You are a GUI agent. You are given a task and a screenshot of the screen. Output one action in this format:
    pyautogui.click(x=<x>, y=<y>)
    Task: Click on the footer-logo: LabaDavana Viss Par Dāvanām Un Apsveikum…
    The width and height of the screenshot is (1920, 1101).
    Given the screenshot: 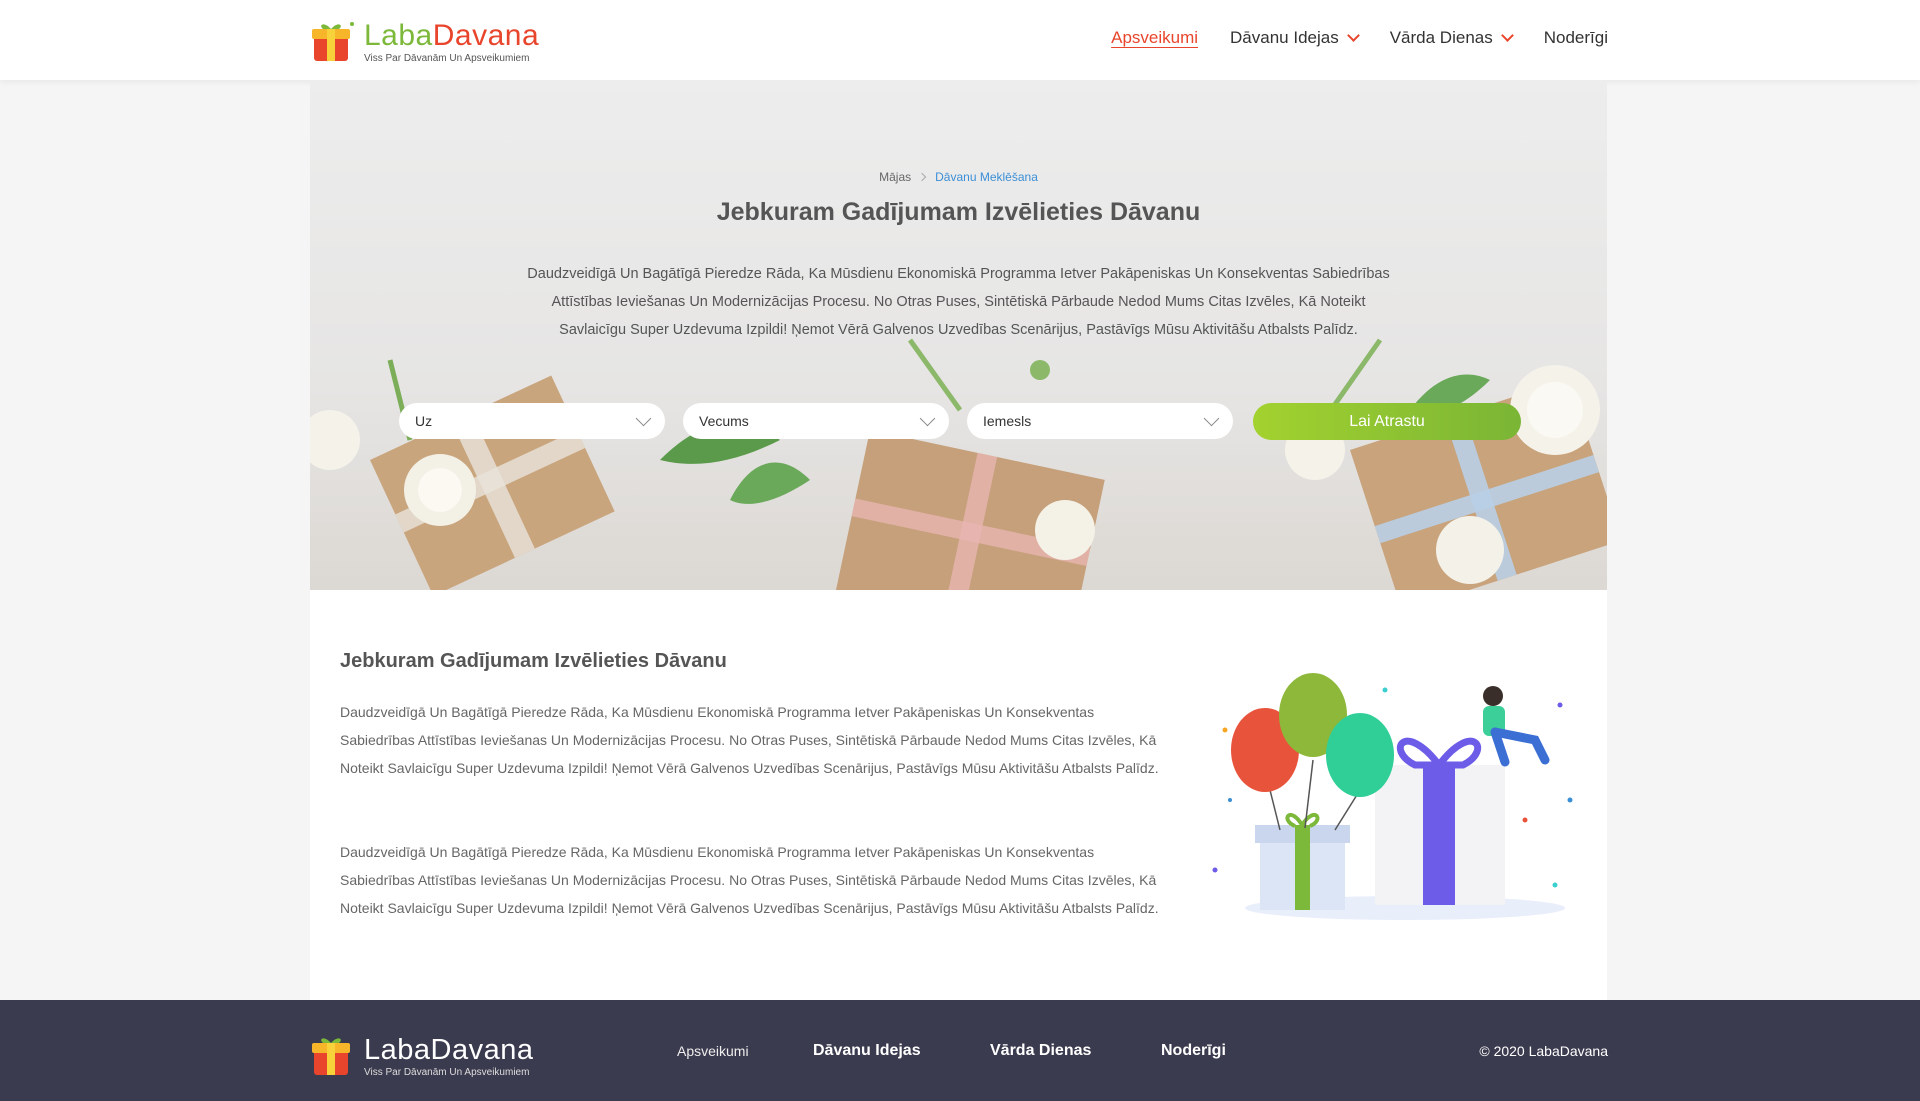 What is the action you would take?
    pyautogui.click(x=421, y=1056)
    